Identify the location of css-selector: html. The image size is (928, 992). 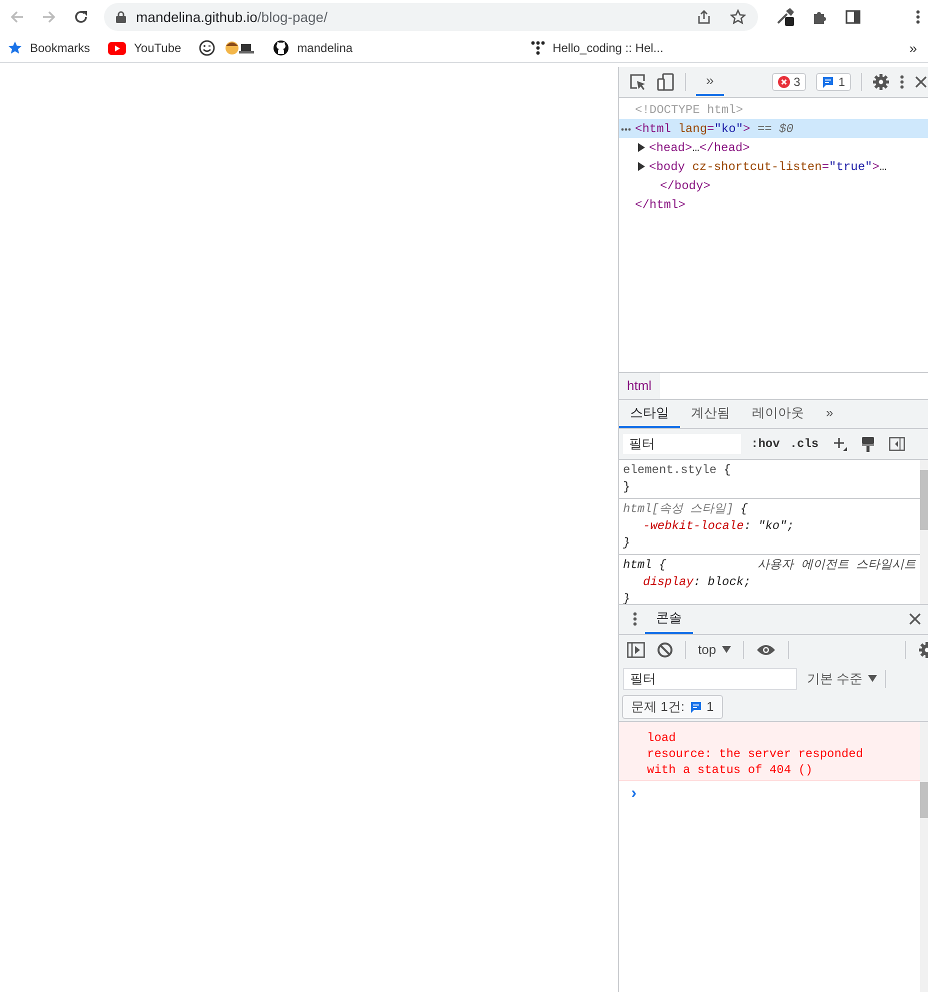
(637, 565).